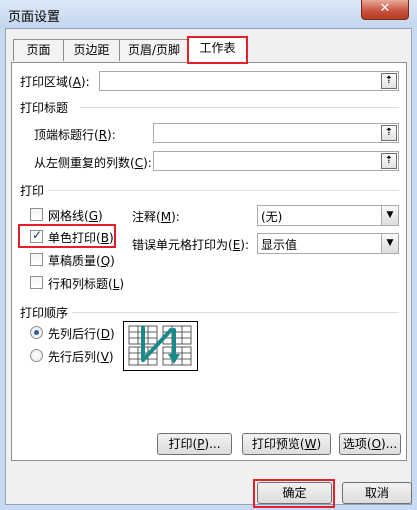 Image resolution: width=417 pixels, height=510 pixels. I want to click on cell-errors-select: 显示值 ▼, so click(328, 243).